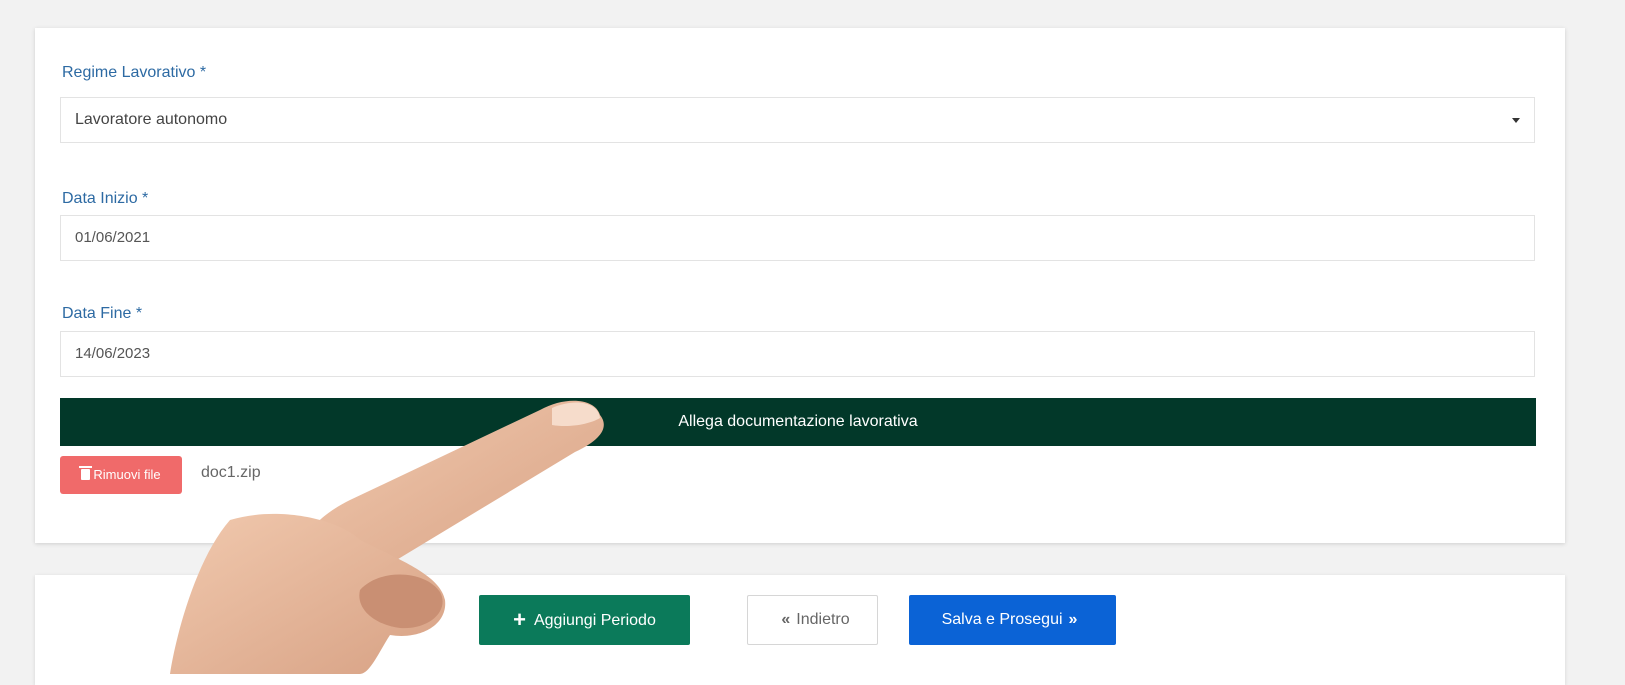  I want to click on save-continue-button: Salva e Prosegui », so click(1012, 620).